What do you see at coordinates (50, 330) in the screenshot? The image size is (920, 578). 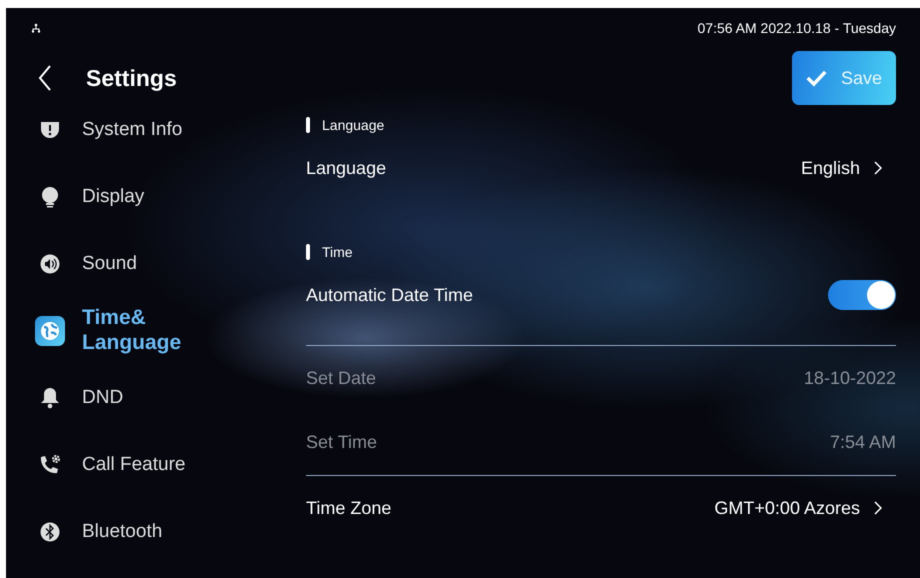 I see `globe-icon` at bounding box center [50, 330].